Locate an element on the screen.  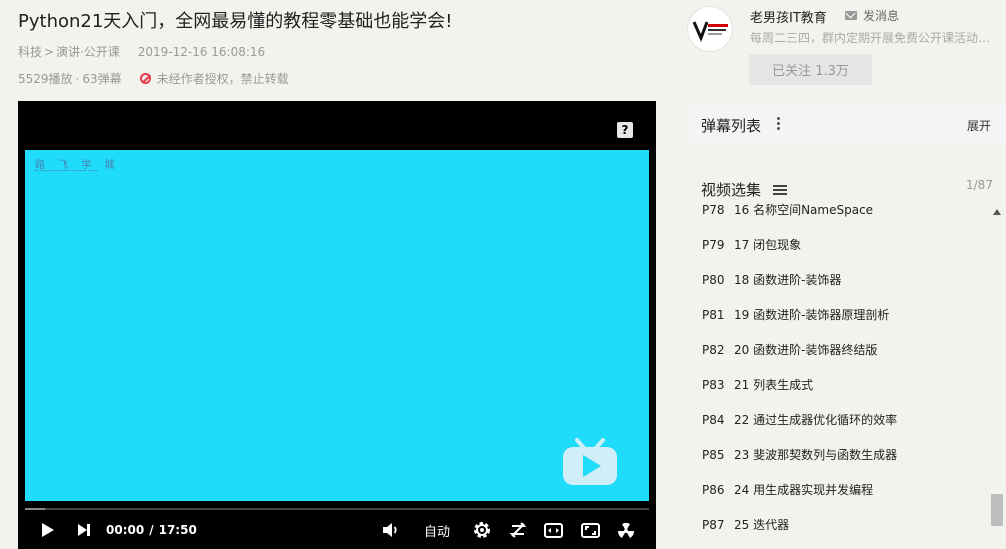
list-item: P84 22 通过生成器优化循环的效率 is located at coordinates (799, 420).